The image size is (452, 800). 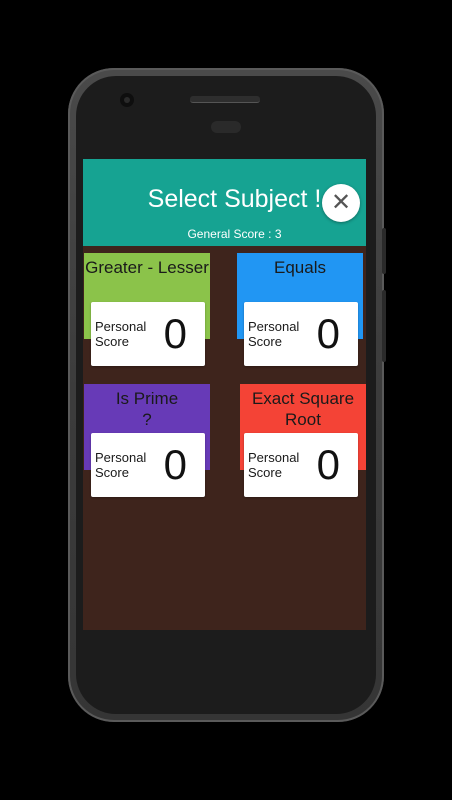 I want to click on earpiece-speaker, so click(x=225, y=99).